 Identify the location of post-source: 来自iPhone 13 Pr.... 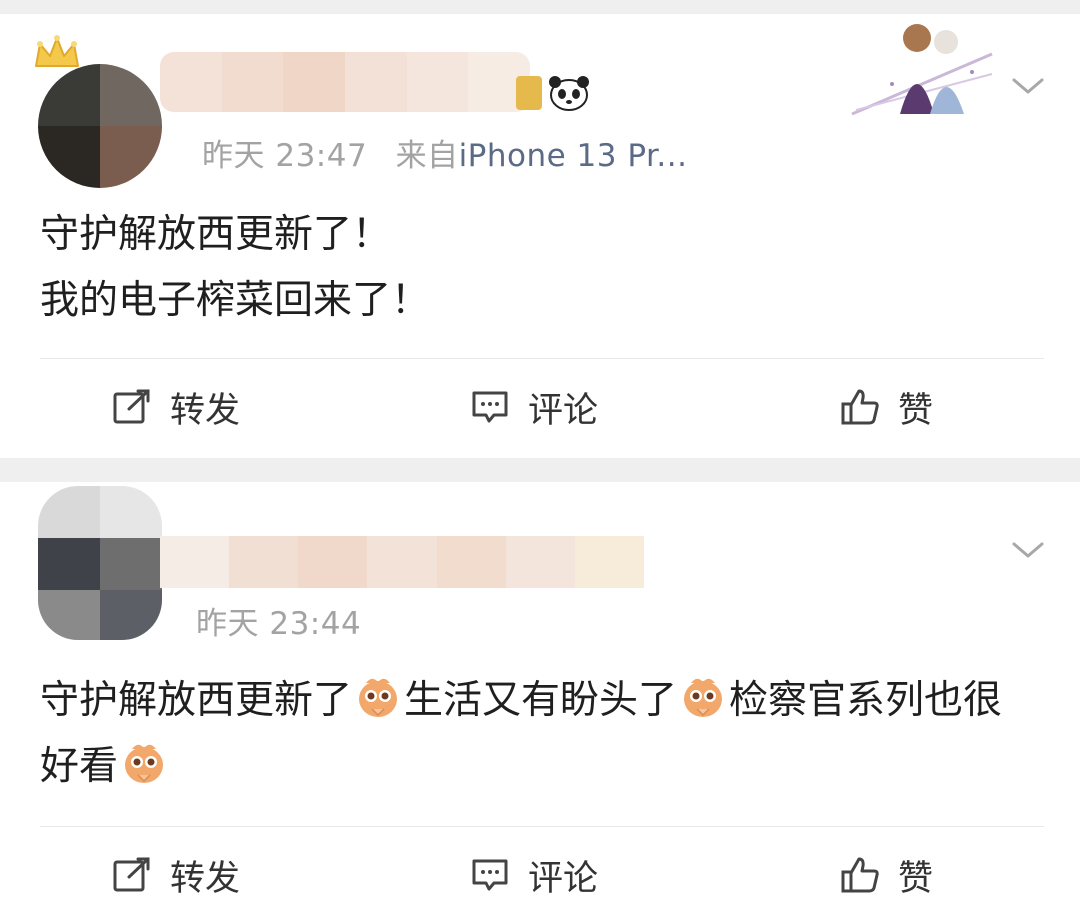
(542, 156).